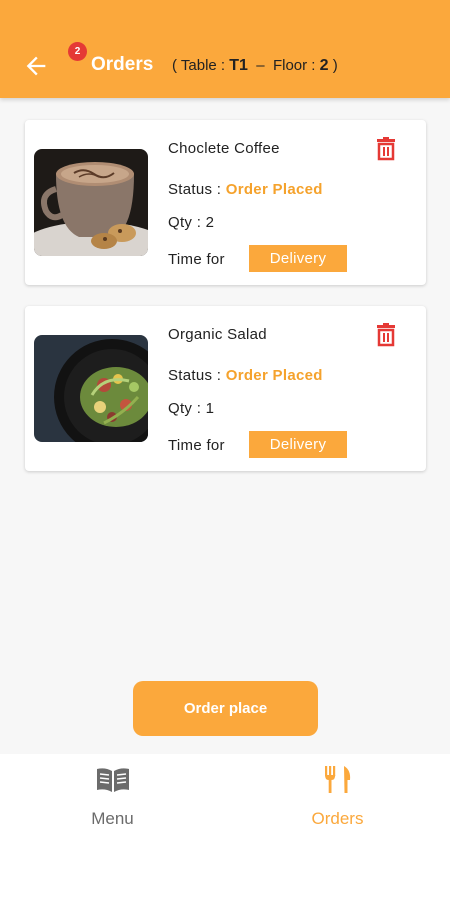 This screenshot has width=450, height=900. What do you see at coordinates (335, 65) in the screenshot?
I see `closing-paren: )` at bounding box center [335, 65].